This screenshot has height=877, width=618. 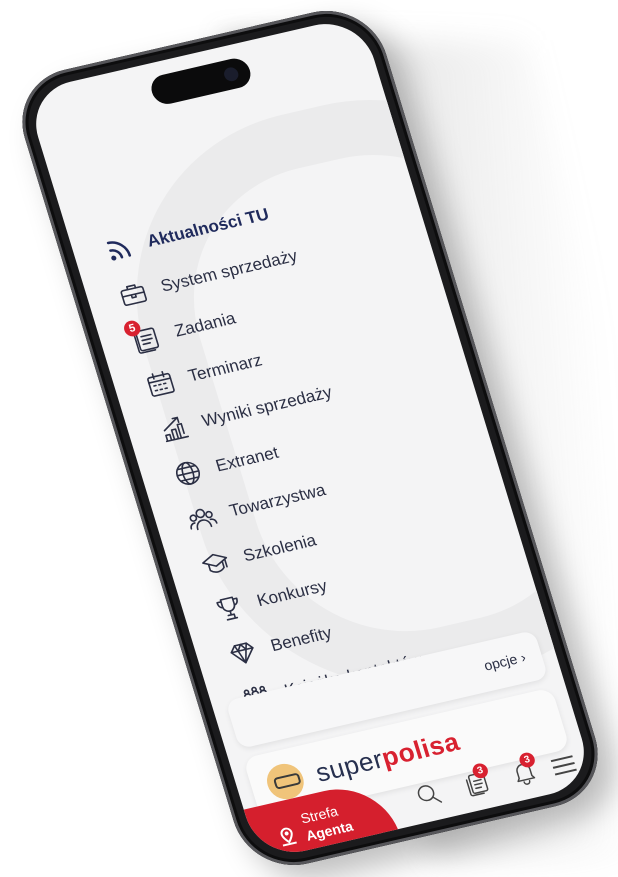 I want to click on logo-text-polisa: polisa, so click(x=420, y=749).